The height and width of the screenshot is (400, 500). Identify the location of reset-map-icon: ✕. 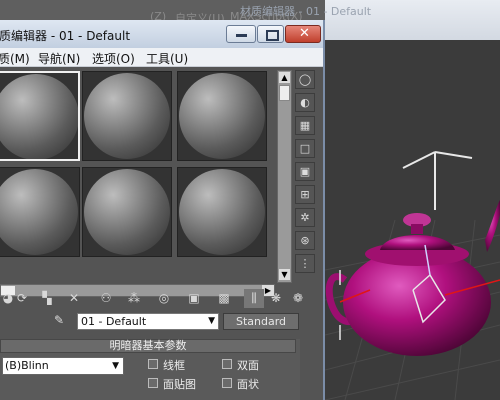
(74, 298).